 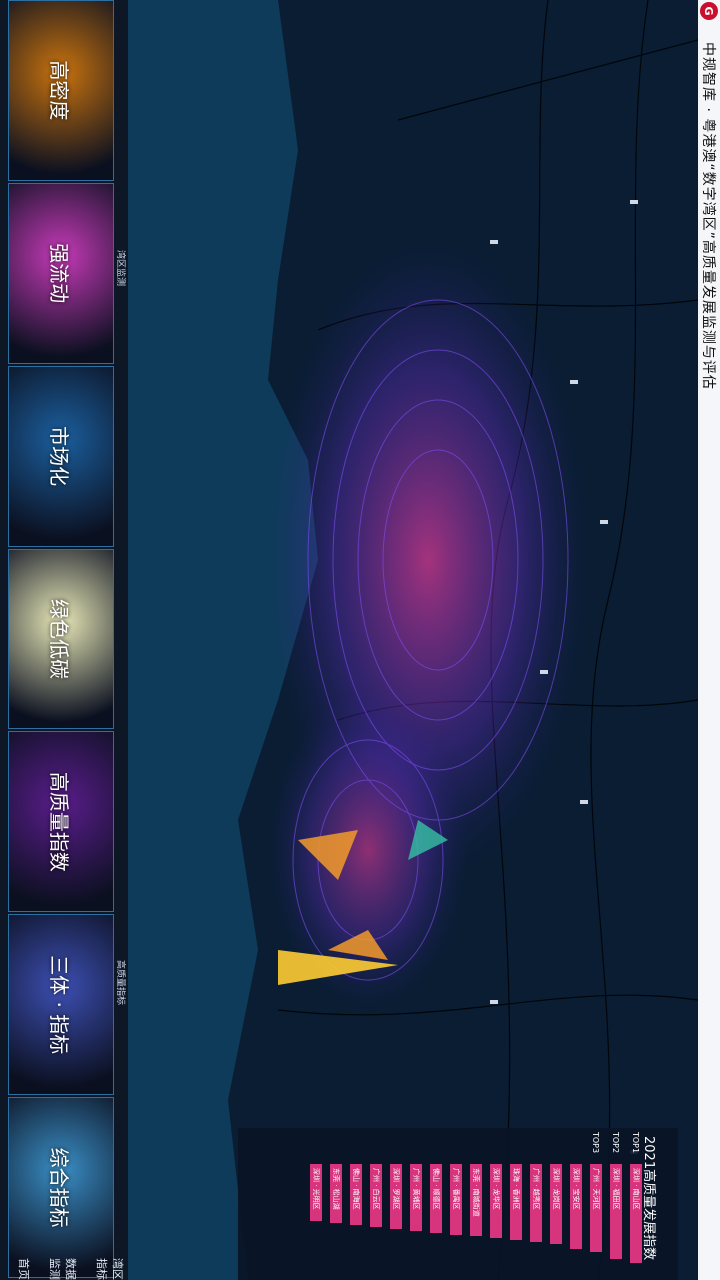 I want to click on tab-home: 首页, so click(x=24, y=1269).